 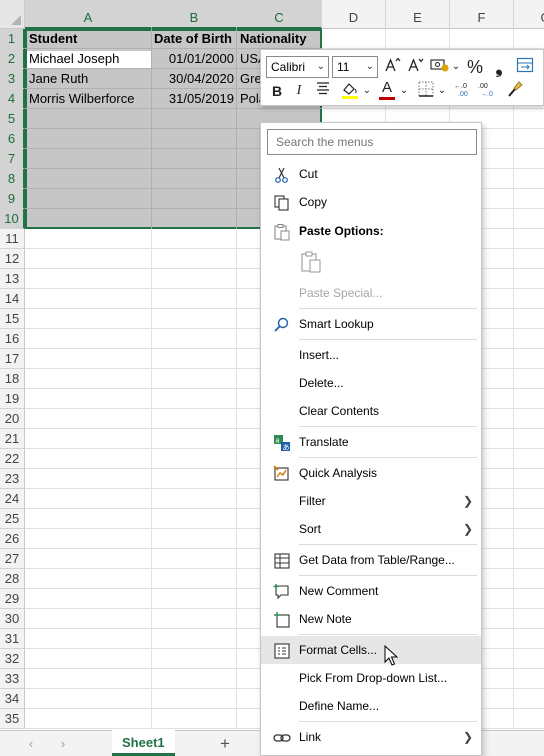 I want to click on row-header-17: 17, so click(x=12, y=359).